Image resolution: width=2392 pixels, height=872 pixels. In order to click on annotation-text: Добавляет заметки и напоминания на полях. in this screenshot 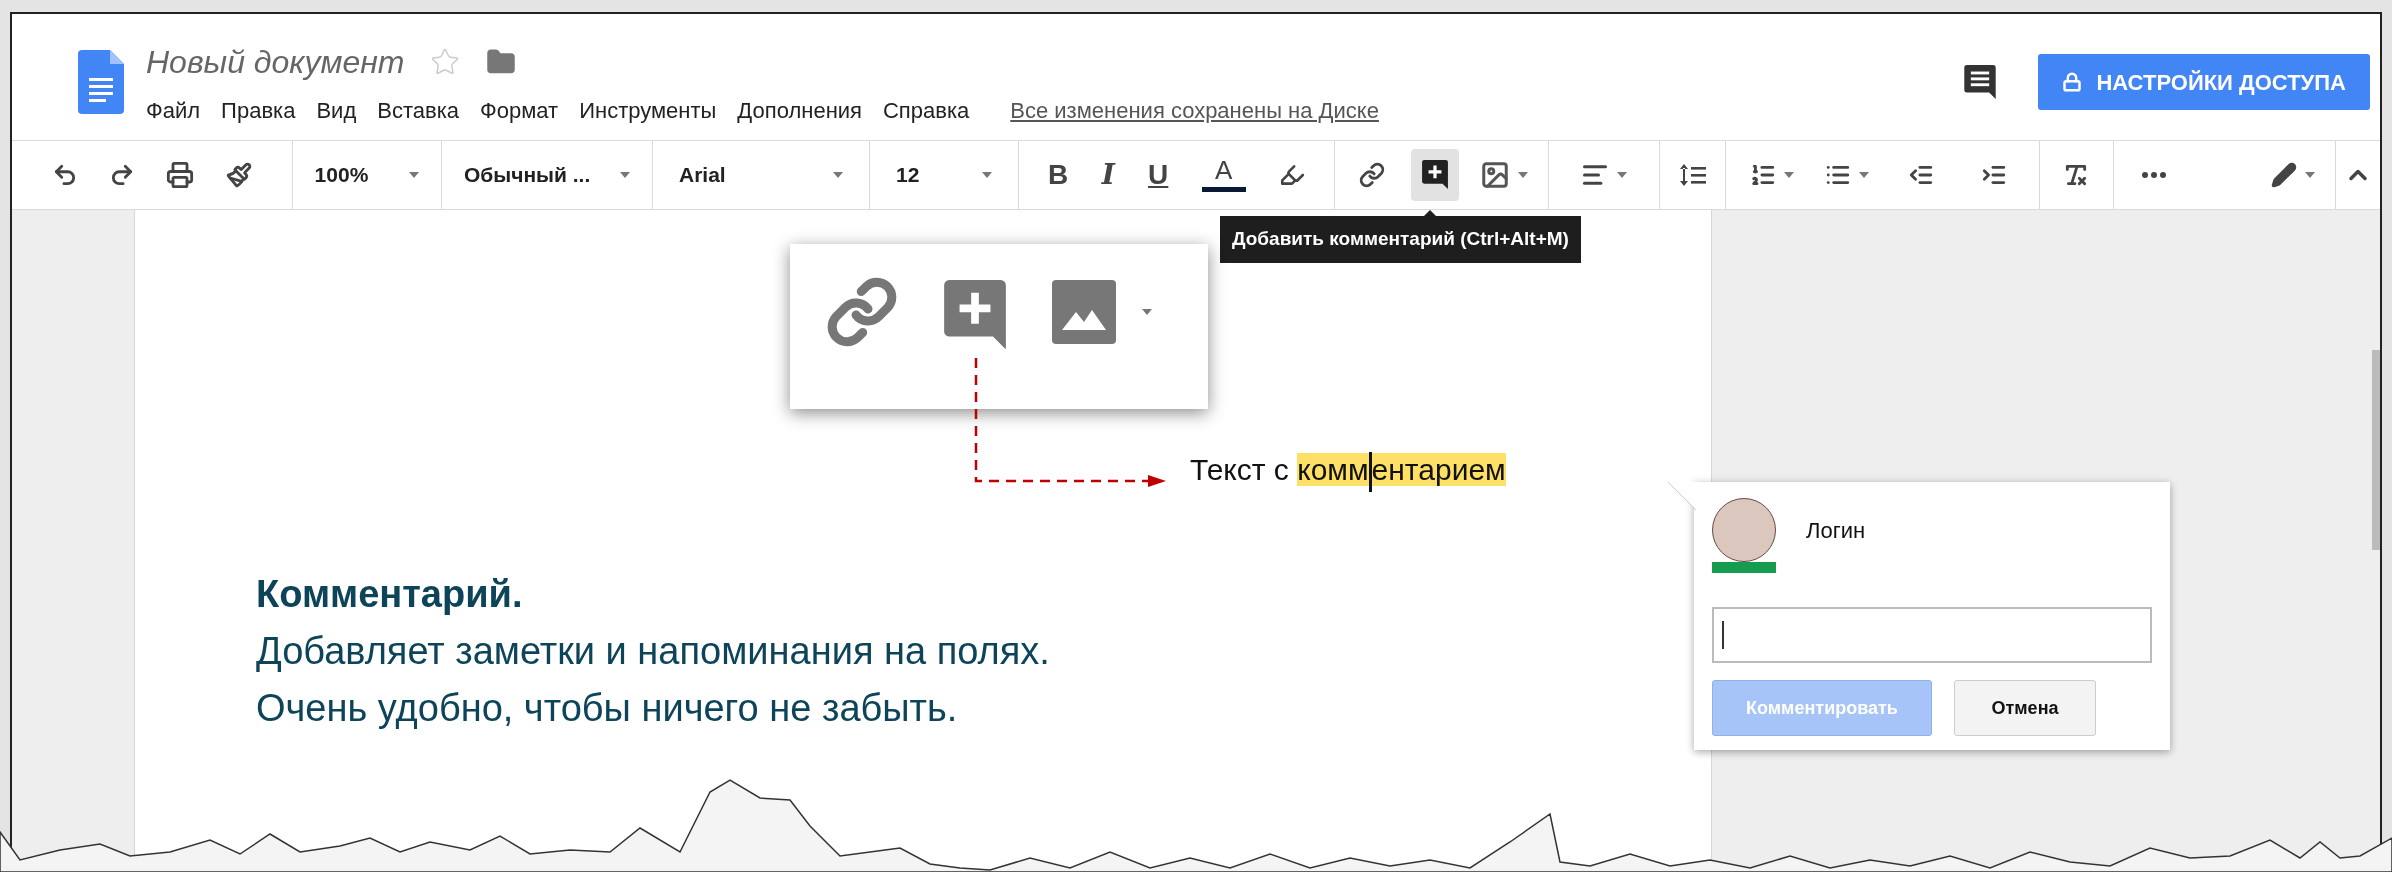, I will do `click(653, 651)`.